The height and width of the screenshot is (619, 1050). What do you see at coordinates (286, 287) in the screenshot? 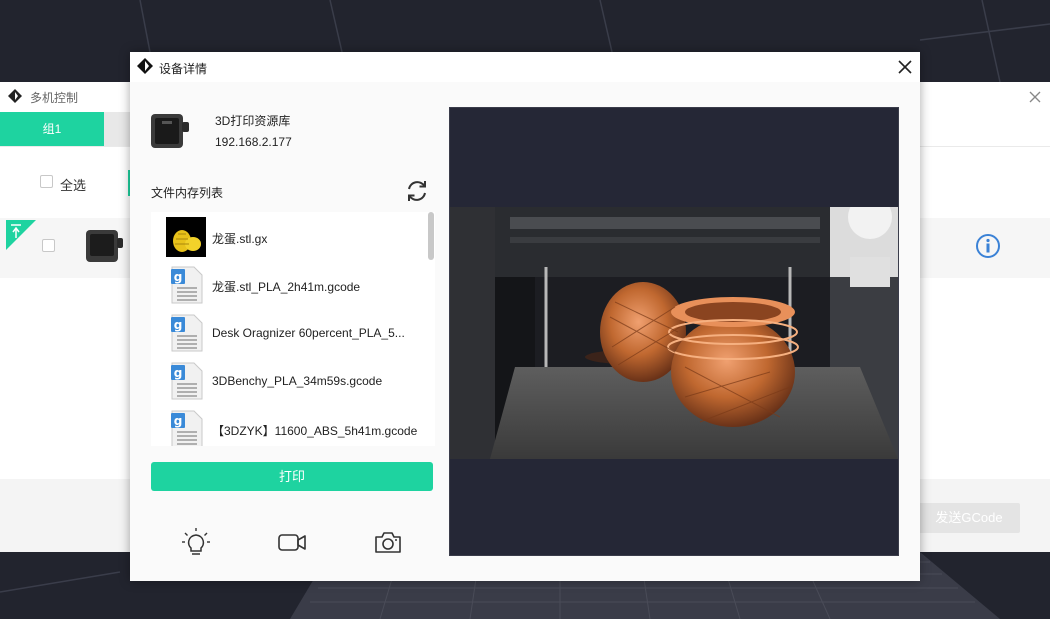
I see `file-name: 龙蛋.stl_PLA_2h41m.gcode` at bounding box center [286, 287].